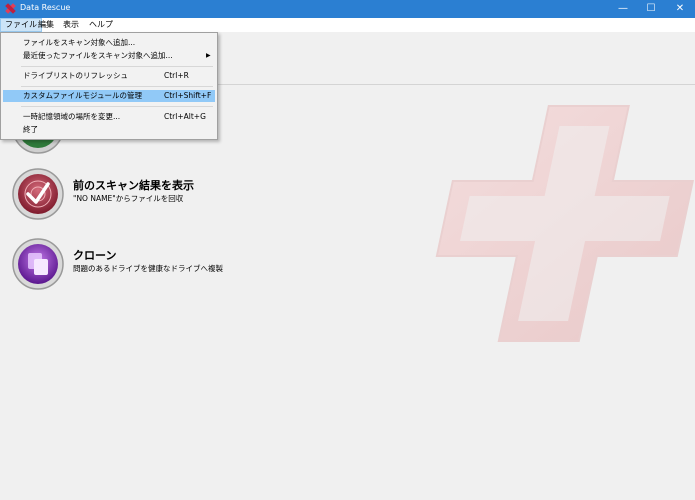 Image resolution: width=695 pixels, height=500 pixels. I want to click on submenu-arrow-icon: ▶, so click(208, 55).